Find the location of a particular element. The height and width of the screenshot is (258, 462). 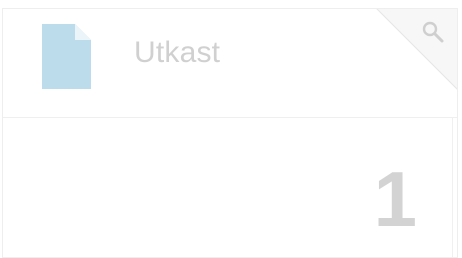

draft-count: 1 is located at coordinates (395, 199).